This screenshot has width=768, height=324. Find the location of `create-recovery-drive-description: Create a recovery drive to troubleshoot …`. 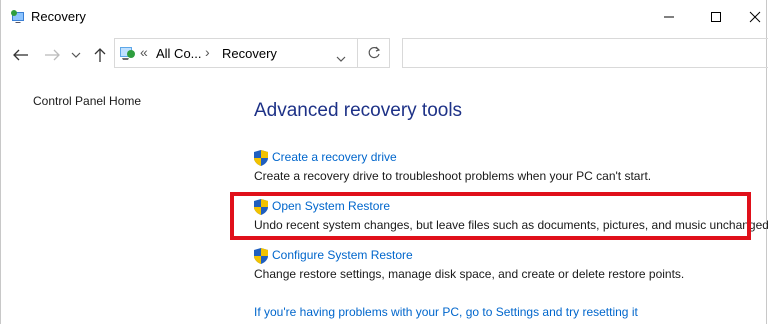

create-recovery-drive-description: Create a recovery drive to troubleshoot … is located at coordinates (453, 176).